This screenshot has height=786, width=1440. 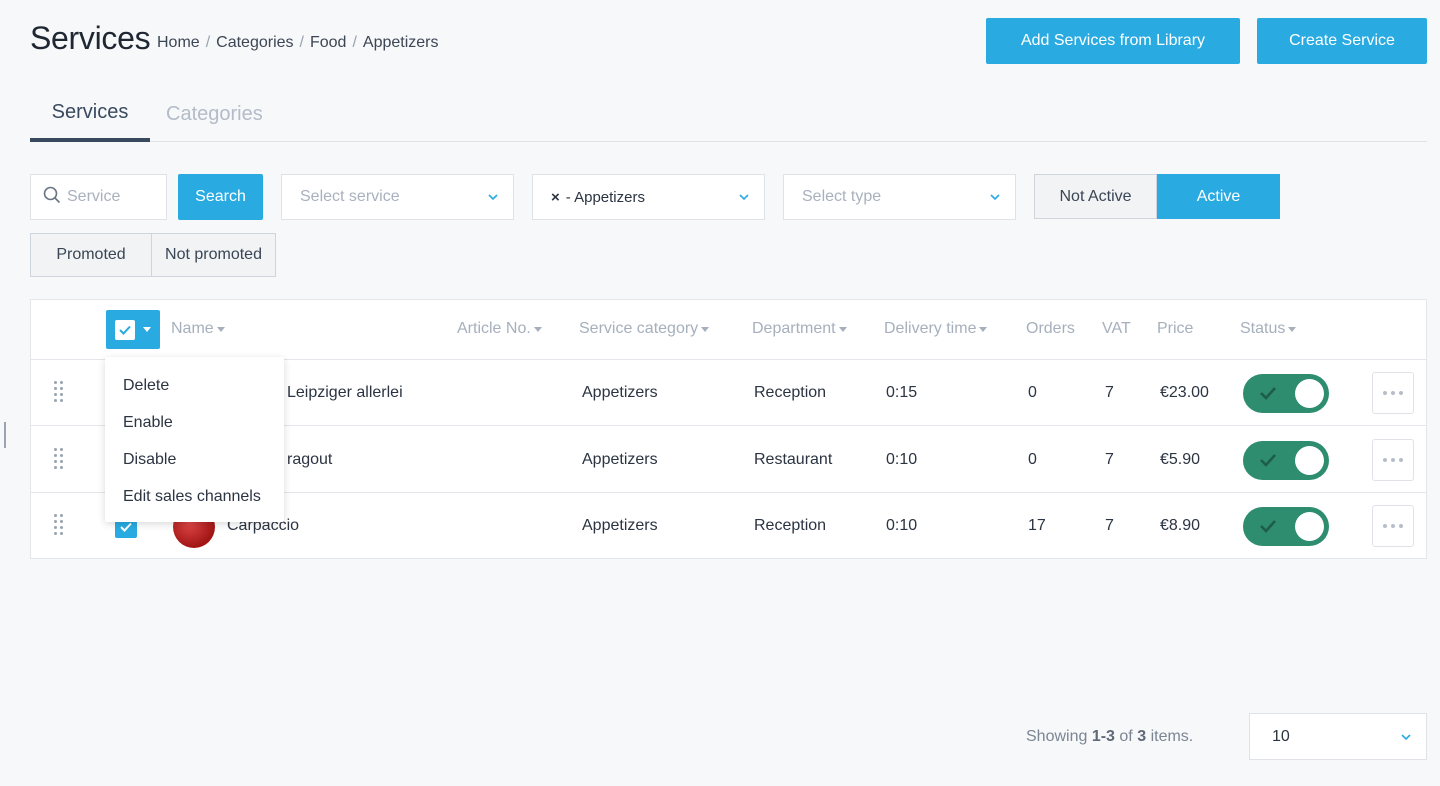 I want to click on category-chip-label: - Appetizers, so click(x=605, y=197).